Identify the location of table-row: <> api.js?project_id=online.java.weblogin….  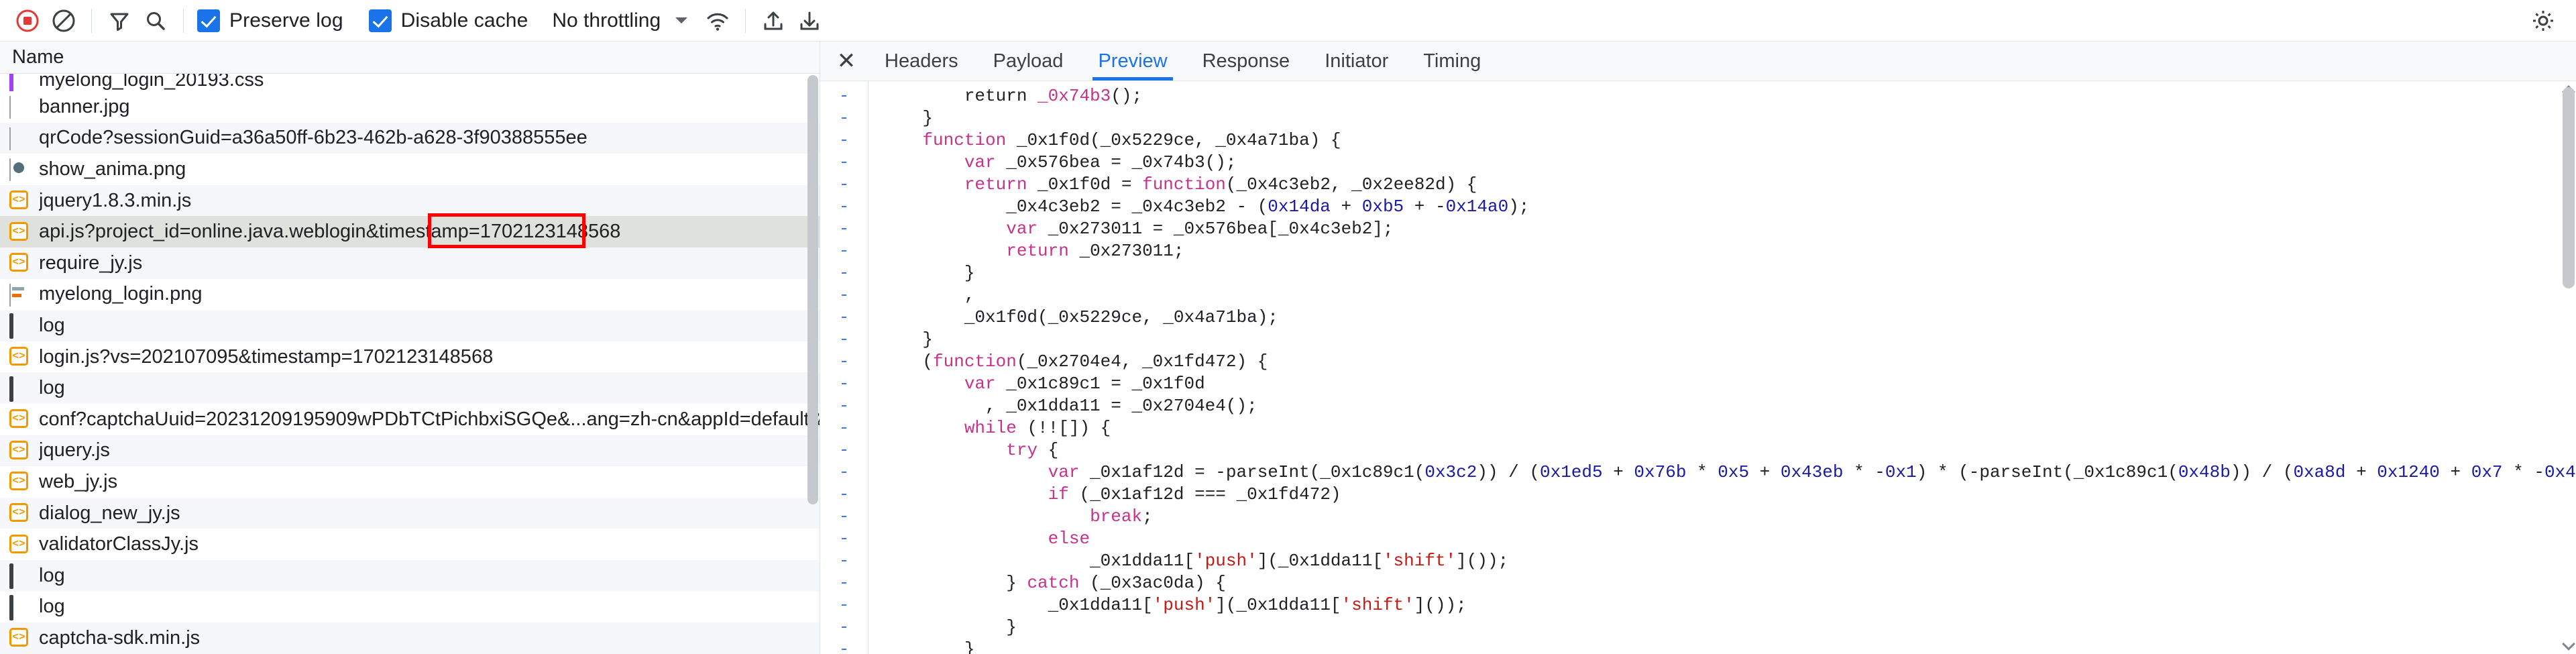
(410, 232).